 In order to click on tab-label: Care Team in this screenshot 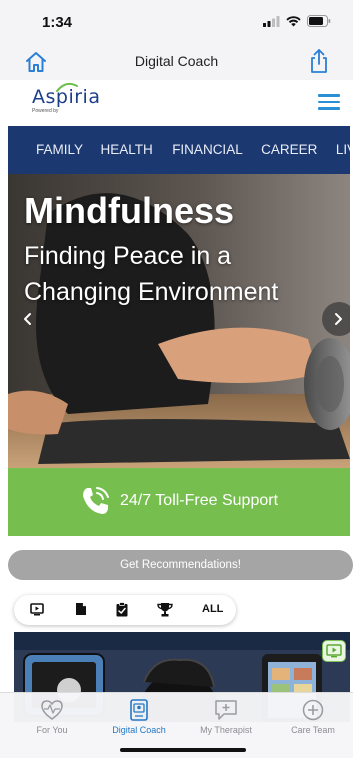, I will do `click(313, 730)`.